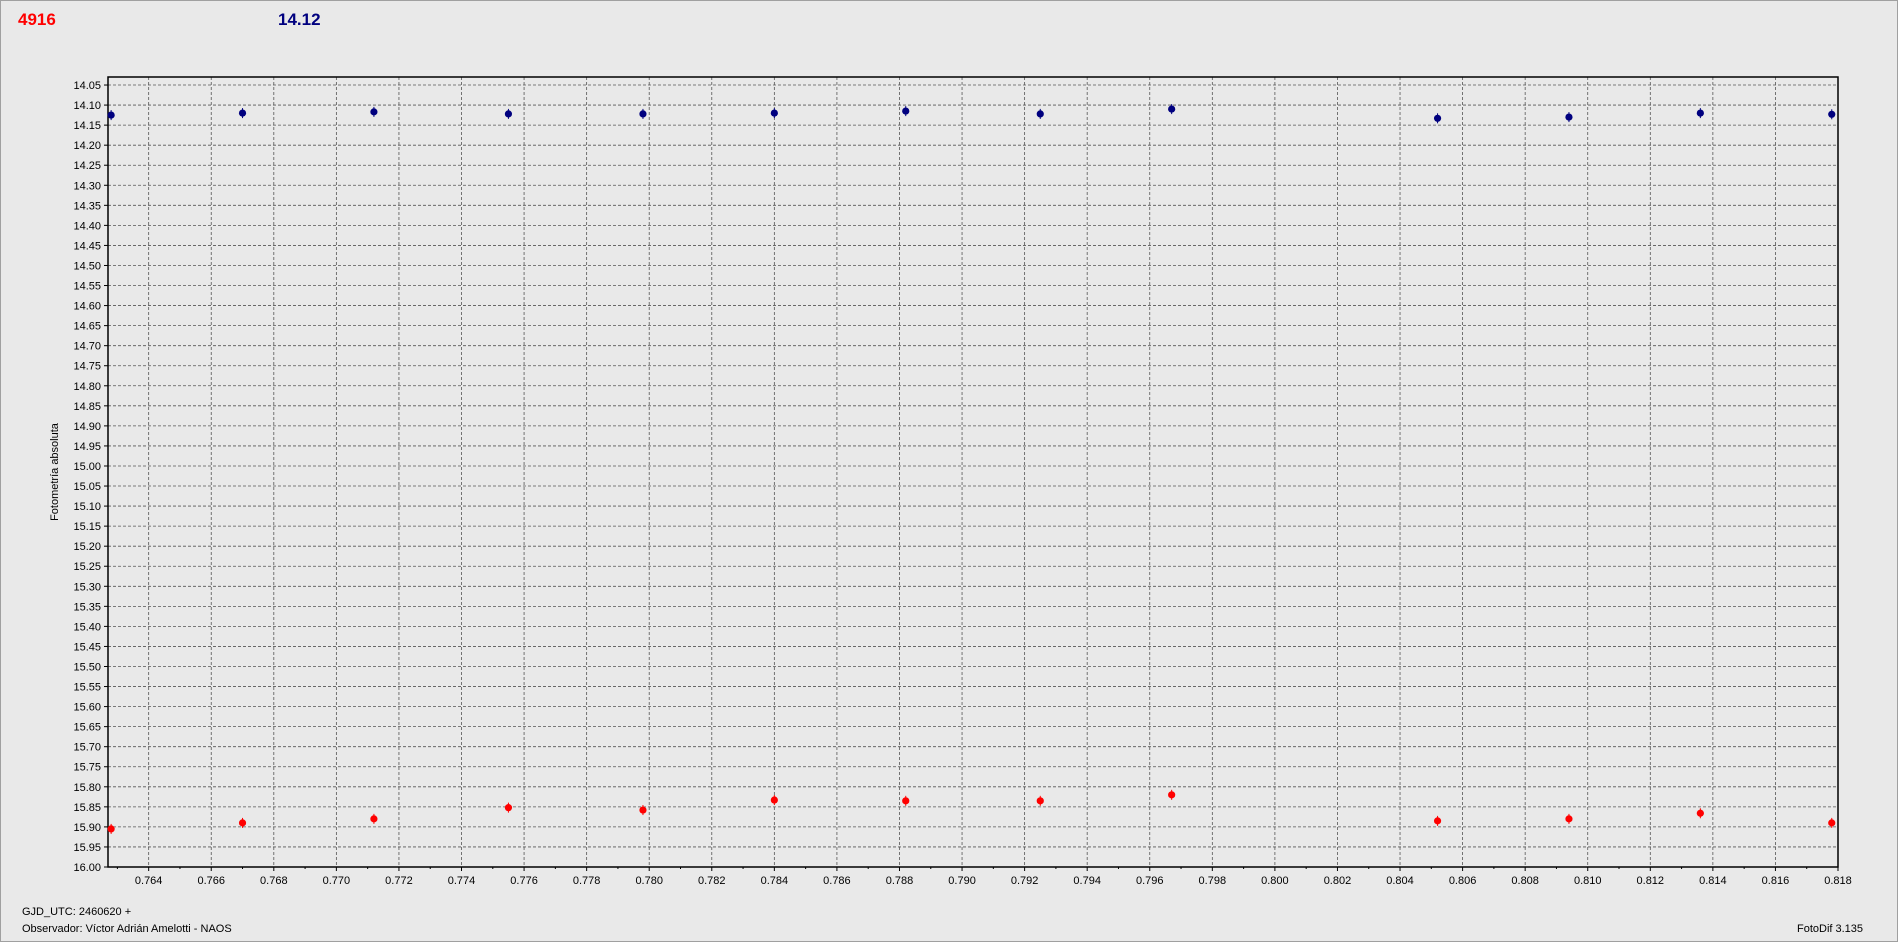  I want to click on y-tick-label: 14.80, so click(87, 387).